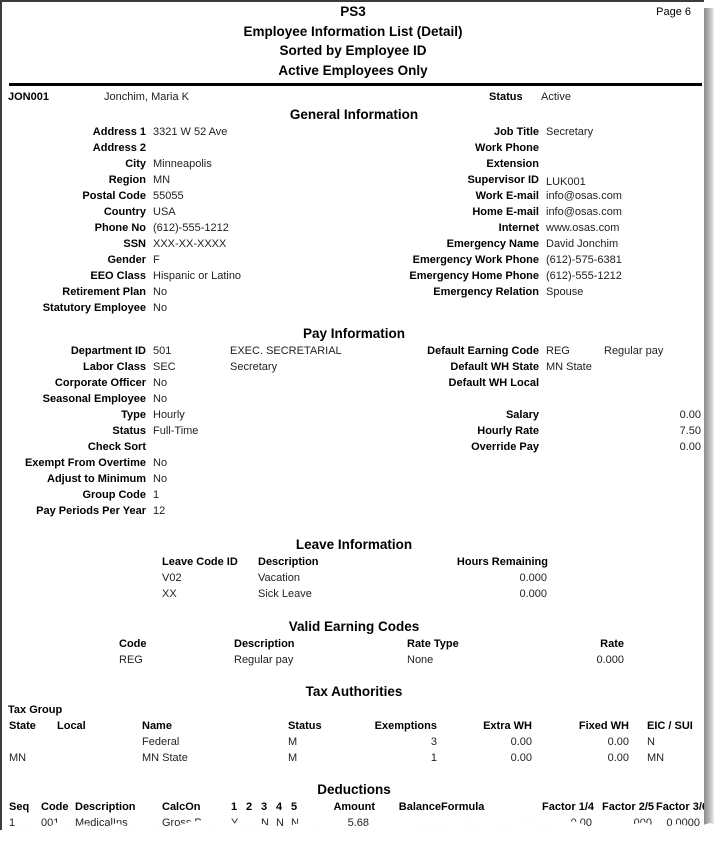 The height and width of the screenshot is (848, 717). What do you see at coordinates (474, 276) in the screenshot?
I see `field-label: Emergency Home Phone` at bounding box center [474, 276].